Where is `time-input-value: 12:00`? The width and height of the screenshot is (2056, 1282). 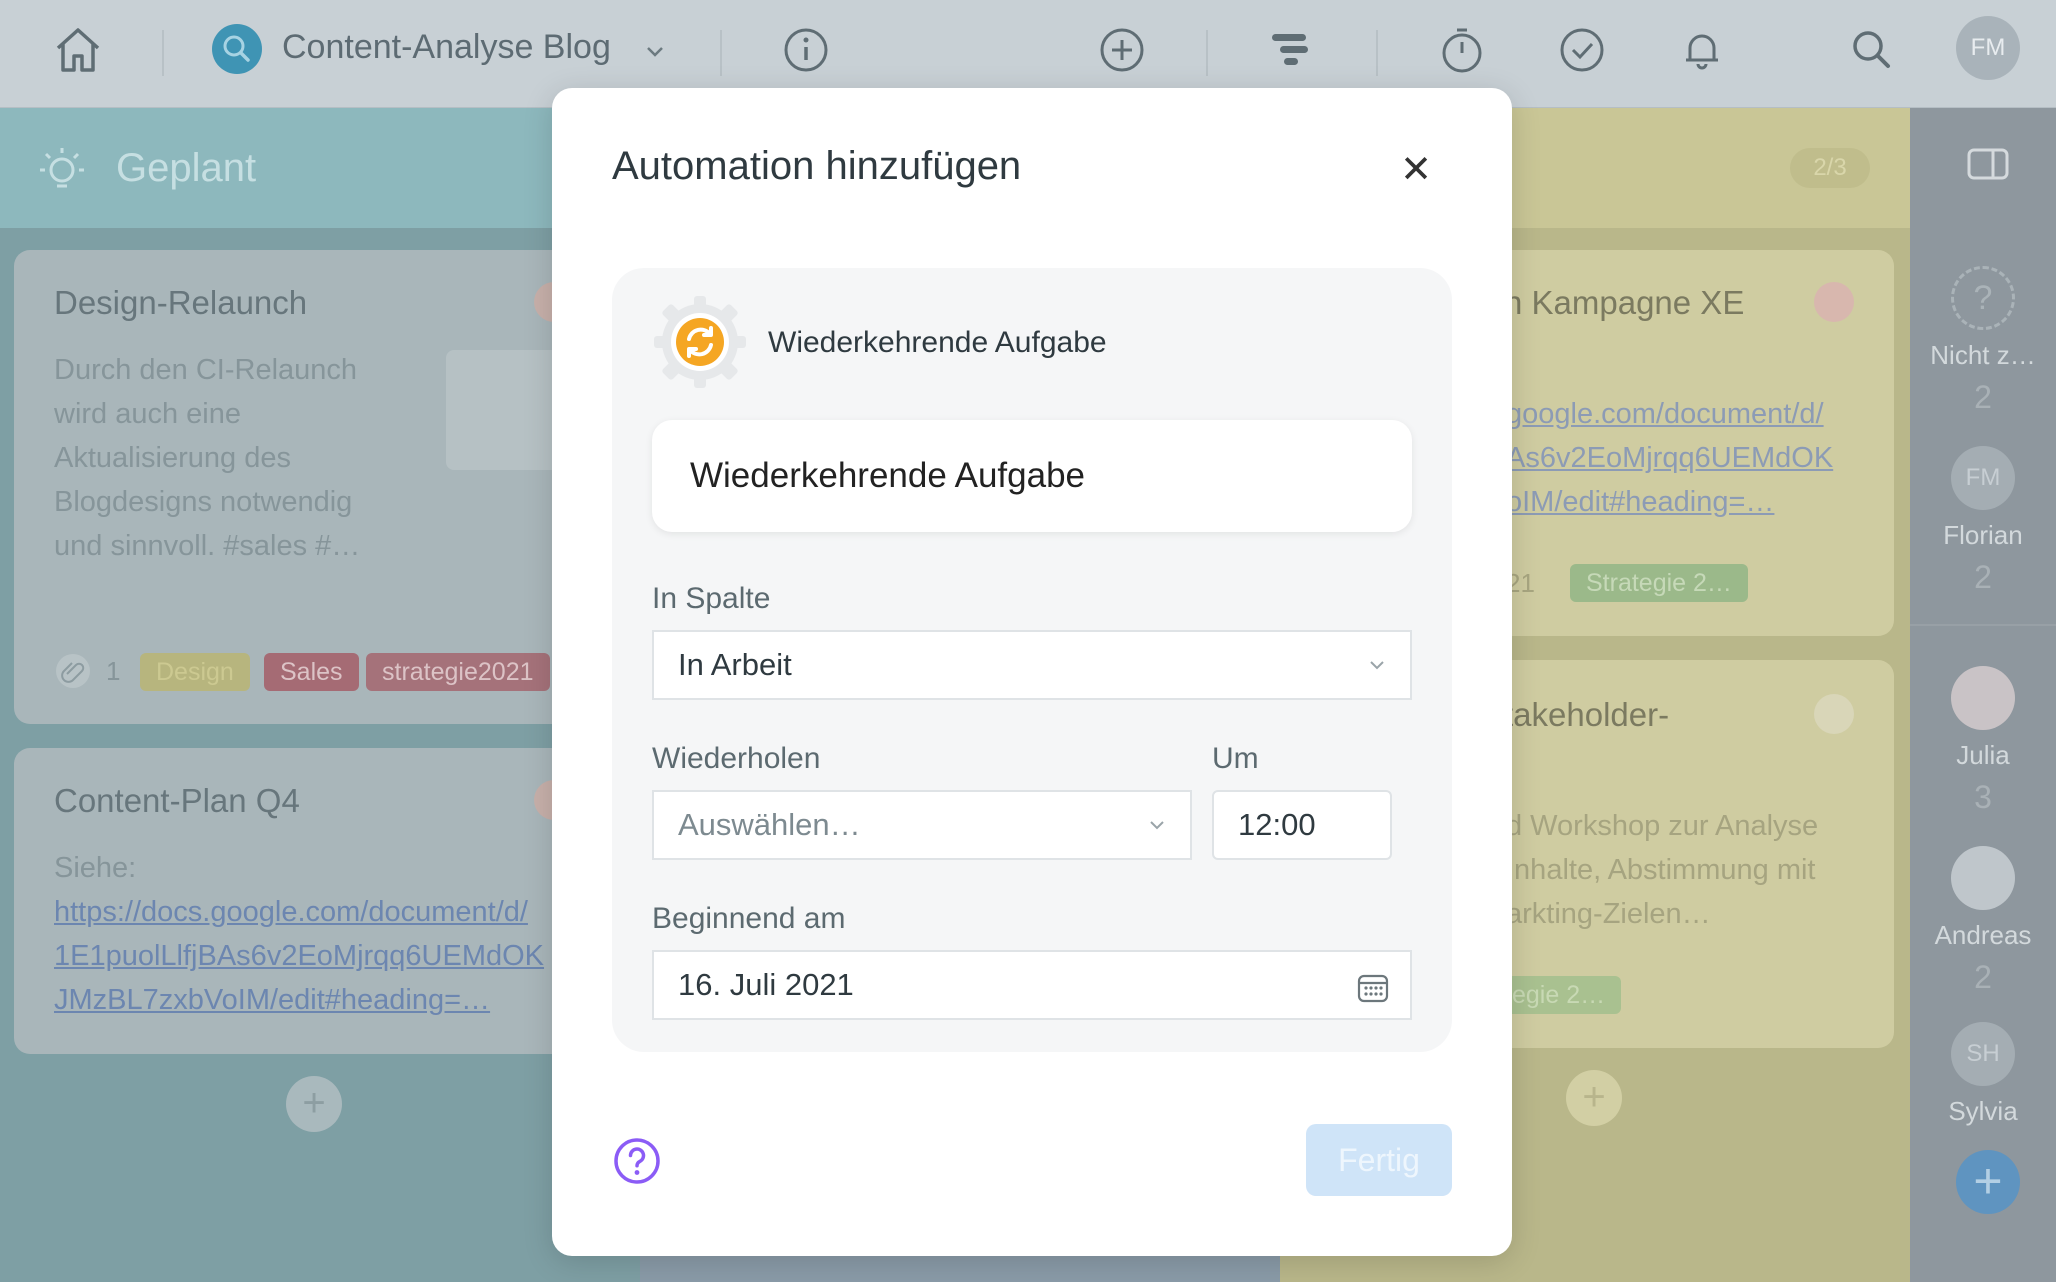
time-input-value: 12:00 is located at coordinates (1277, 824).